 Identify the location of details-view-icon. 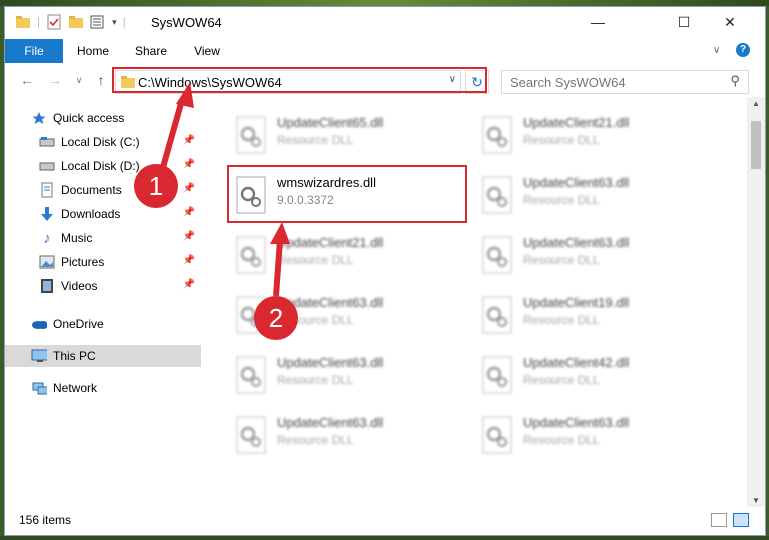
(719, 520).